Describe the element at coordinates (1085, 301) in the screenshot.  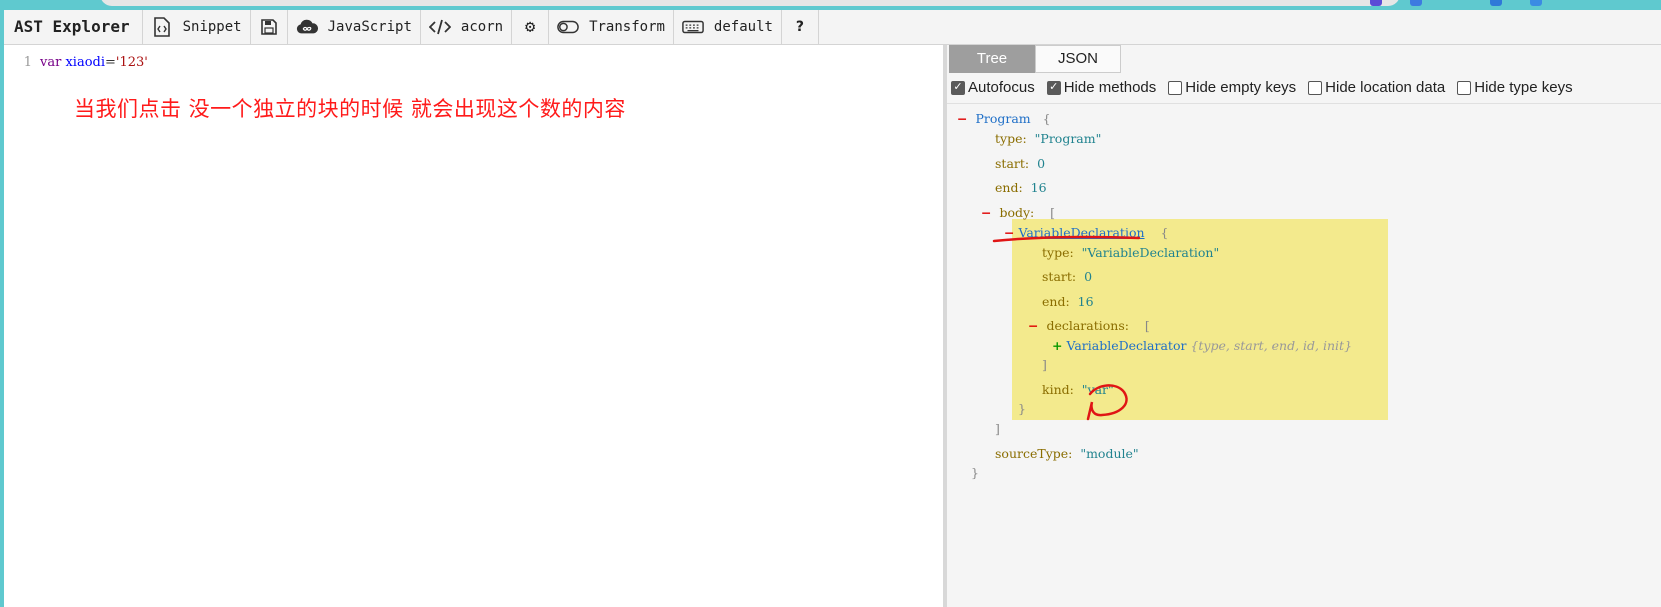
I see `property-value: 16` at that location.